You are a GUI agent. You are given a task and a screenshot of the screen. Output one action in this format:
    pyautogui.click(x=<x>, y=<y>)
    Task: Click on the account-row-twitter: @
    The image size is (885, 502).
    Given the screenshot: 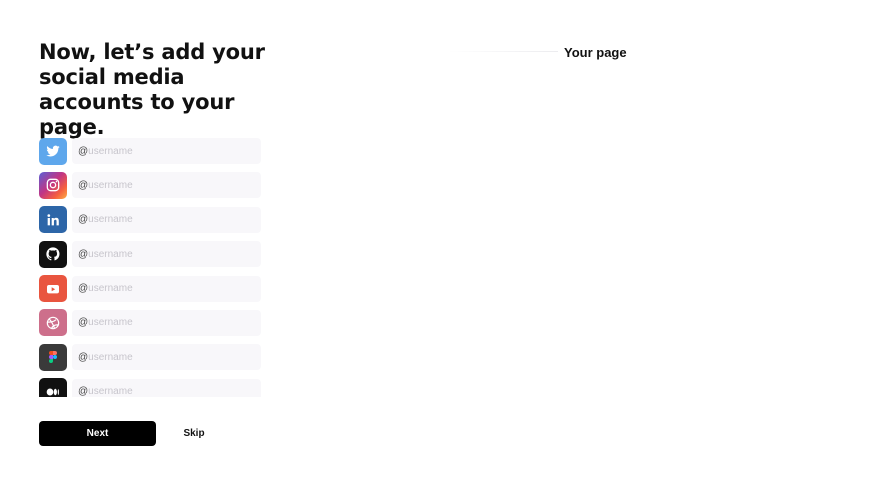 What is the action you would take?
    pyautogui.click(x=150, y=151)
    